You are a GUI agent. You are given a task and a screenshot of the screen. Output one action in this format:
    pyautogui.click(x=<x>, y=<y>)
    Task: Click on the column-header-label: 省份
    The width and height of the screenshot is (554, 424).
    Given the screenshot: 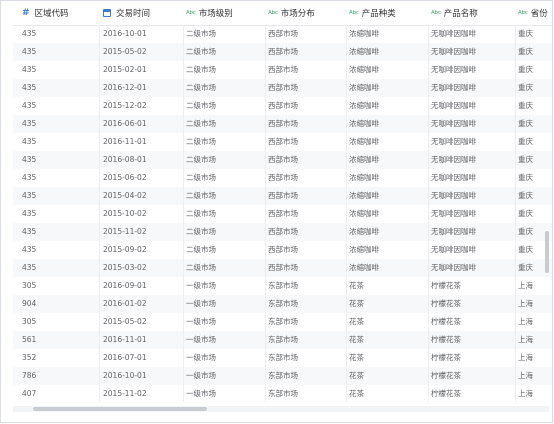 What is the action you would take?
    pyautogui.click(x=539, y=14)
    